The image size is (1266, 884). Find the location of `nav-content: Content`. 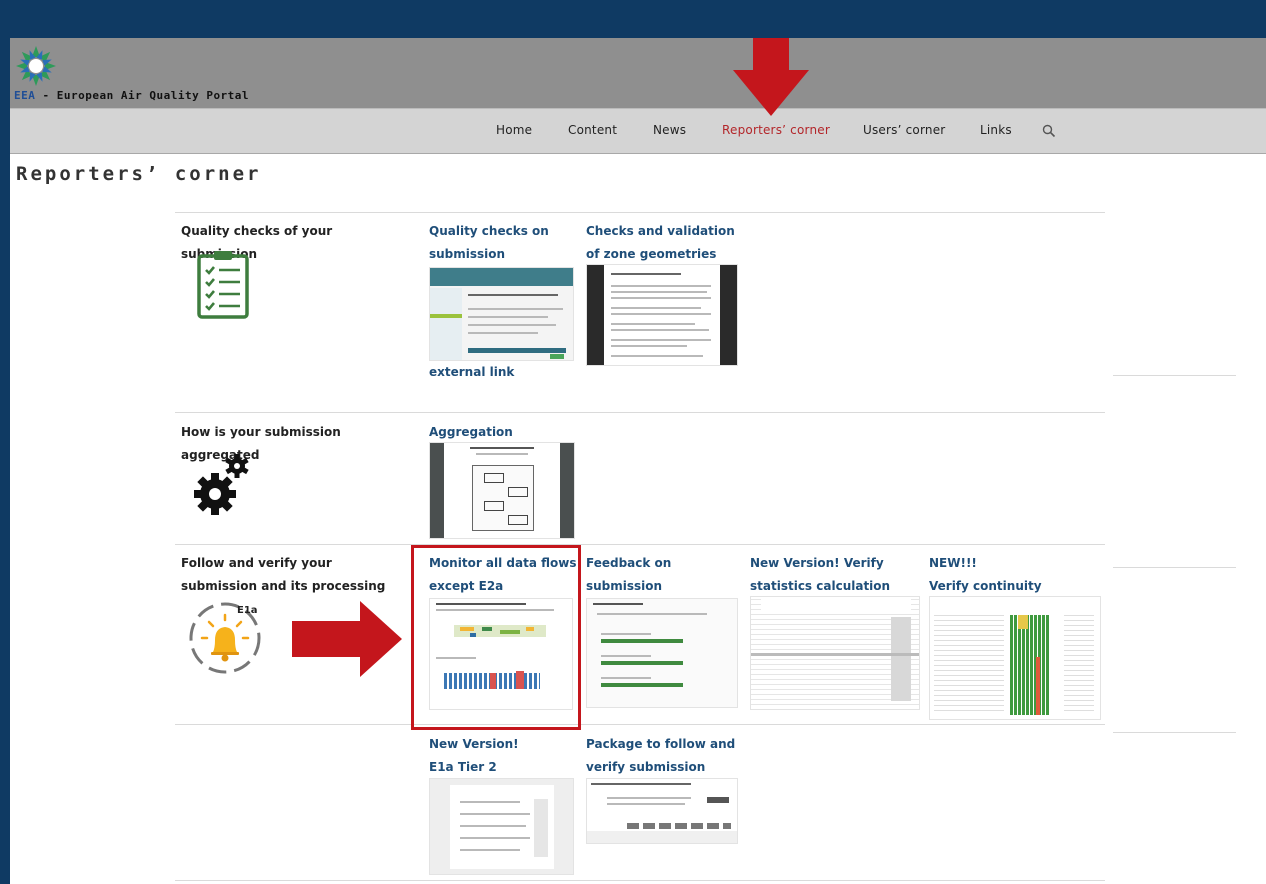

nav-content: Content is located at coordinates (592, 130).